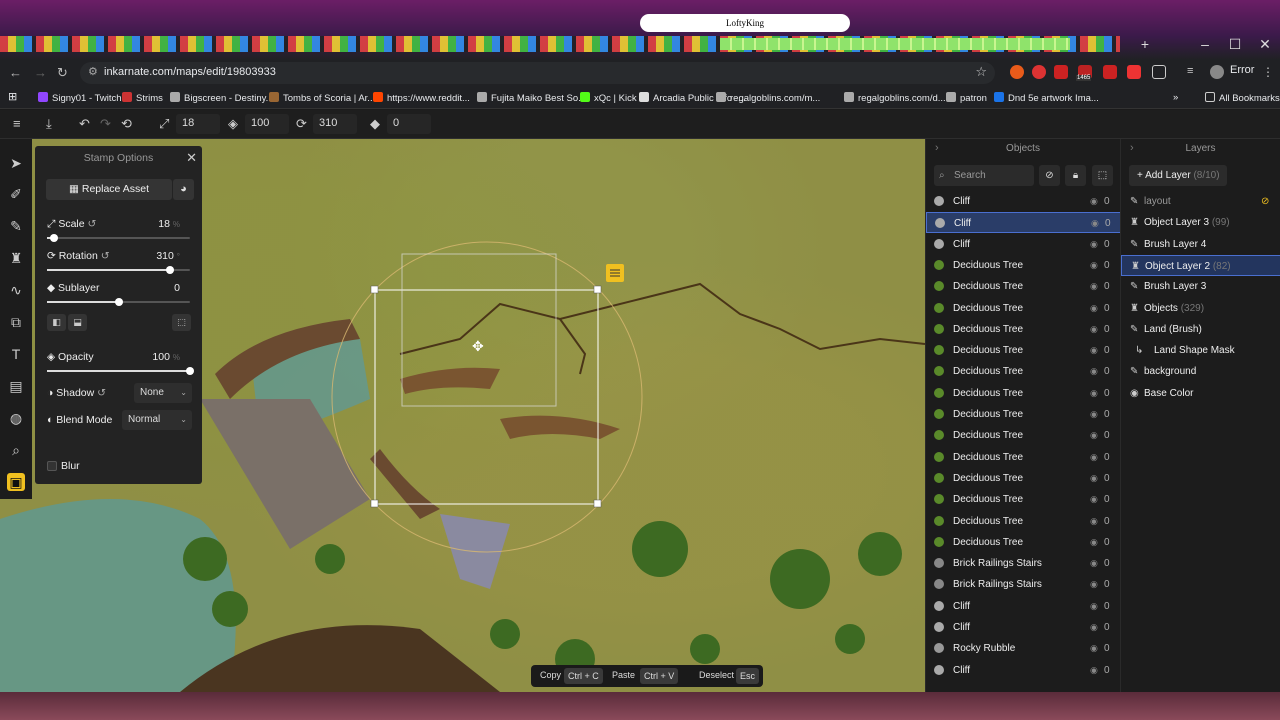 Image resolution: width=1280 pixels, height=720 pixels. I want to click on flip-horizontal-button: ◧, so click(56, 322).